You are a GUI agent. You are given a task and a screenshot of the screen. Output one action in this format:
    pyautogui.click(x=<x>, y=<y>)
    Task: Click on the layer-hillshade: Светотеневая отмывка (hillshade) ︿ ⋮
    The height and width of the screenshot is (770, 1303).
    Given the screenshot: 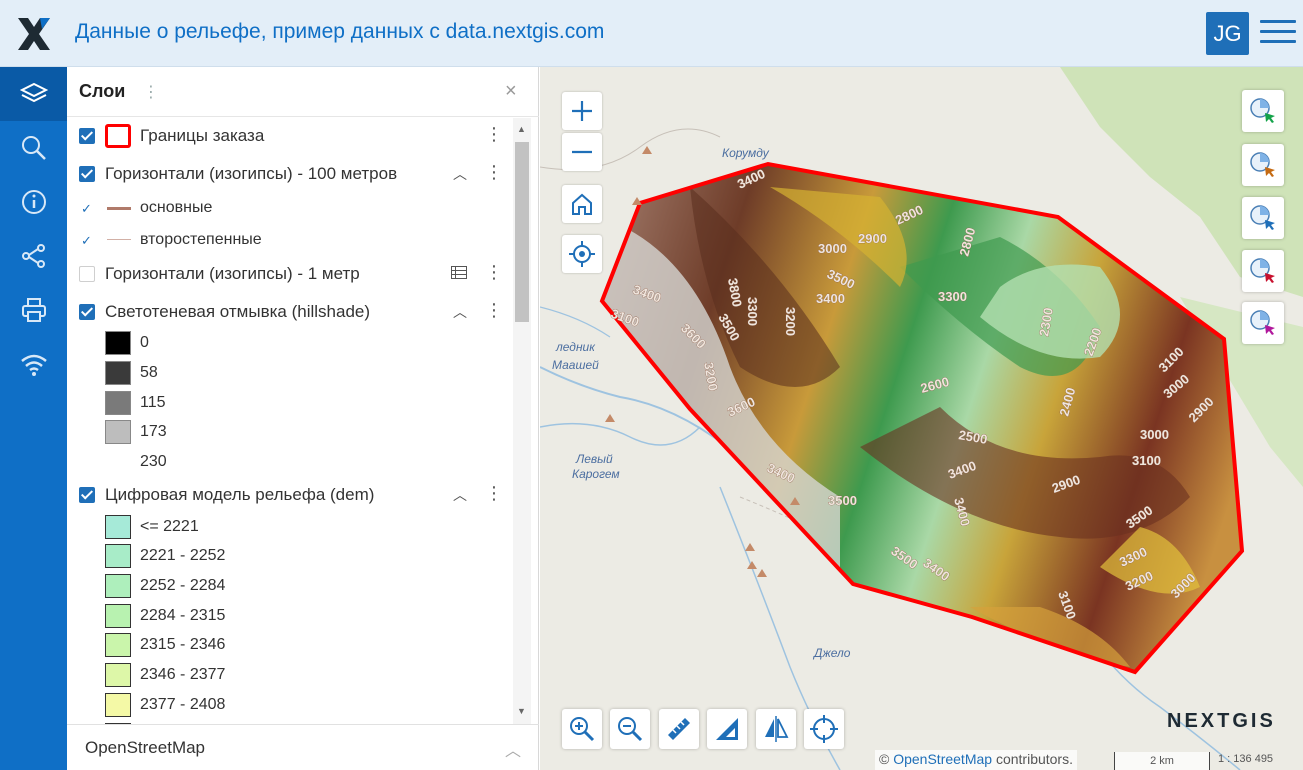 What is the action you would take?
    pyautogui.click(x=290, y=312)
    